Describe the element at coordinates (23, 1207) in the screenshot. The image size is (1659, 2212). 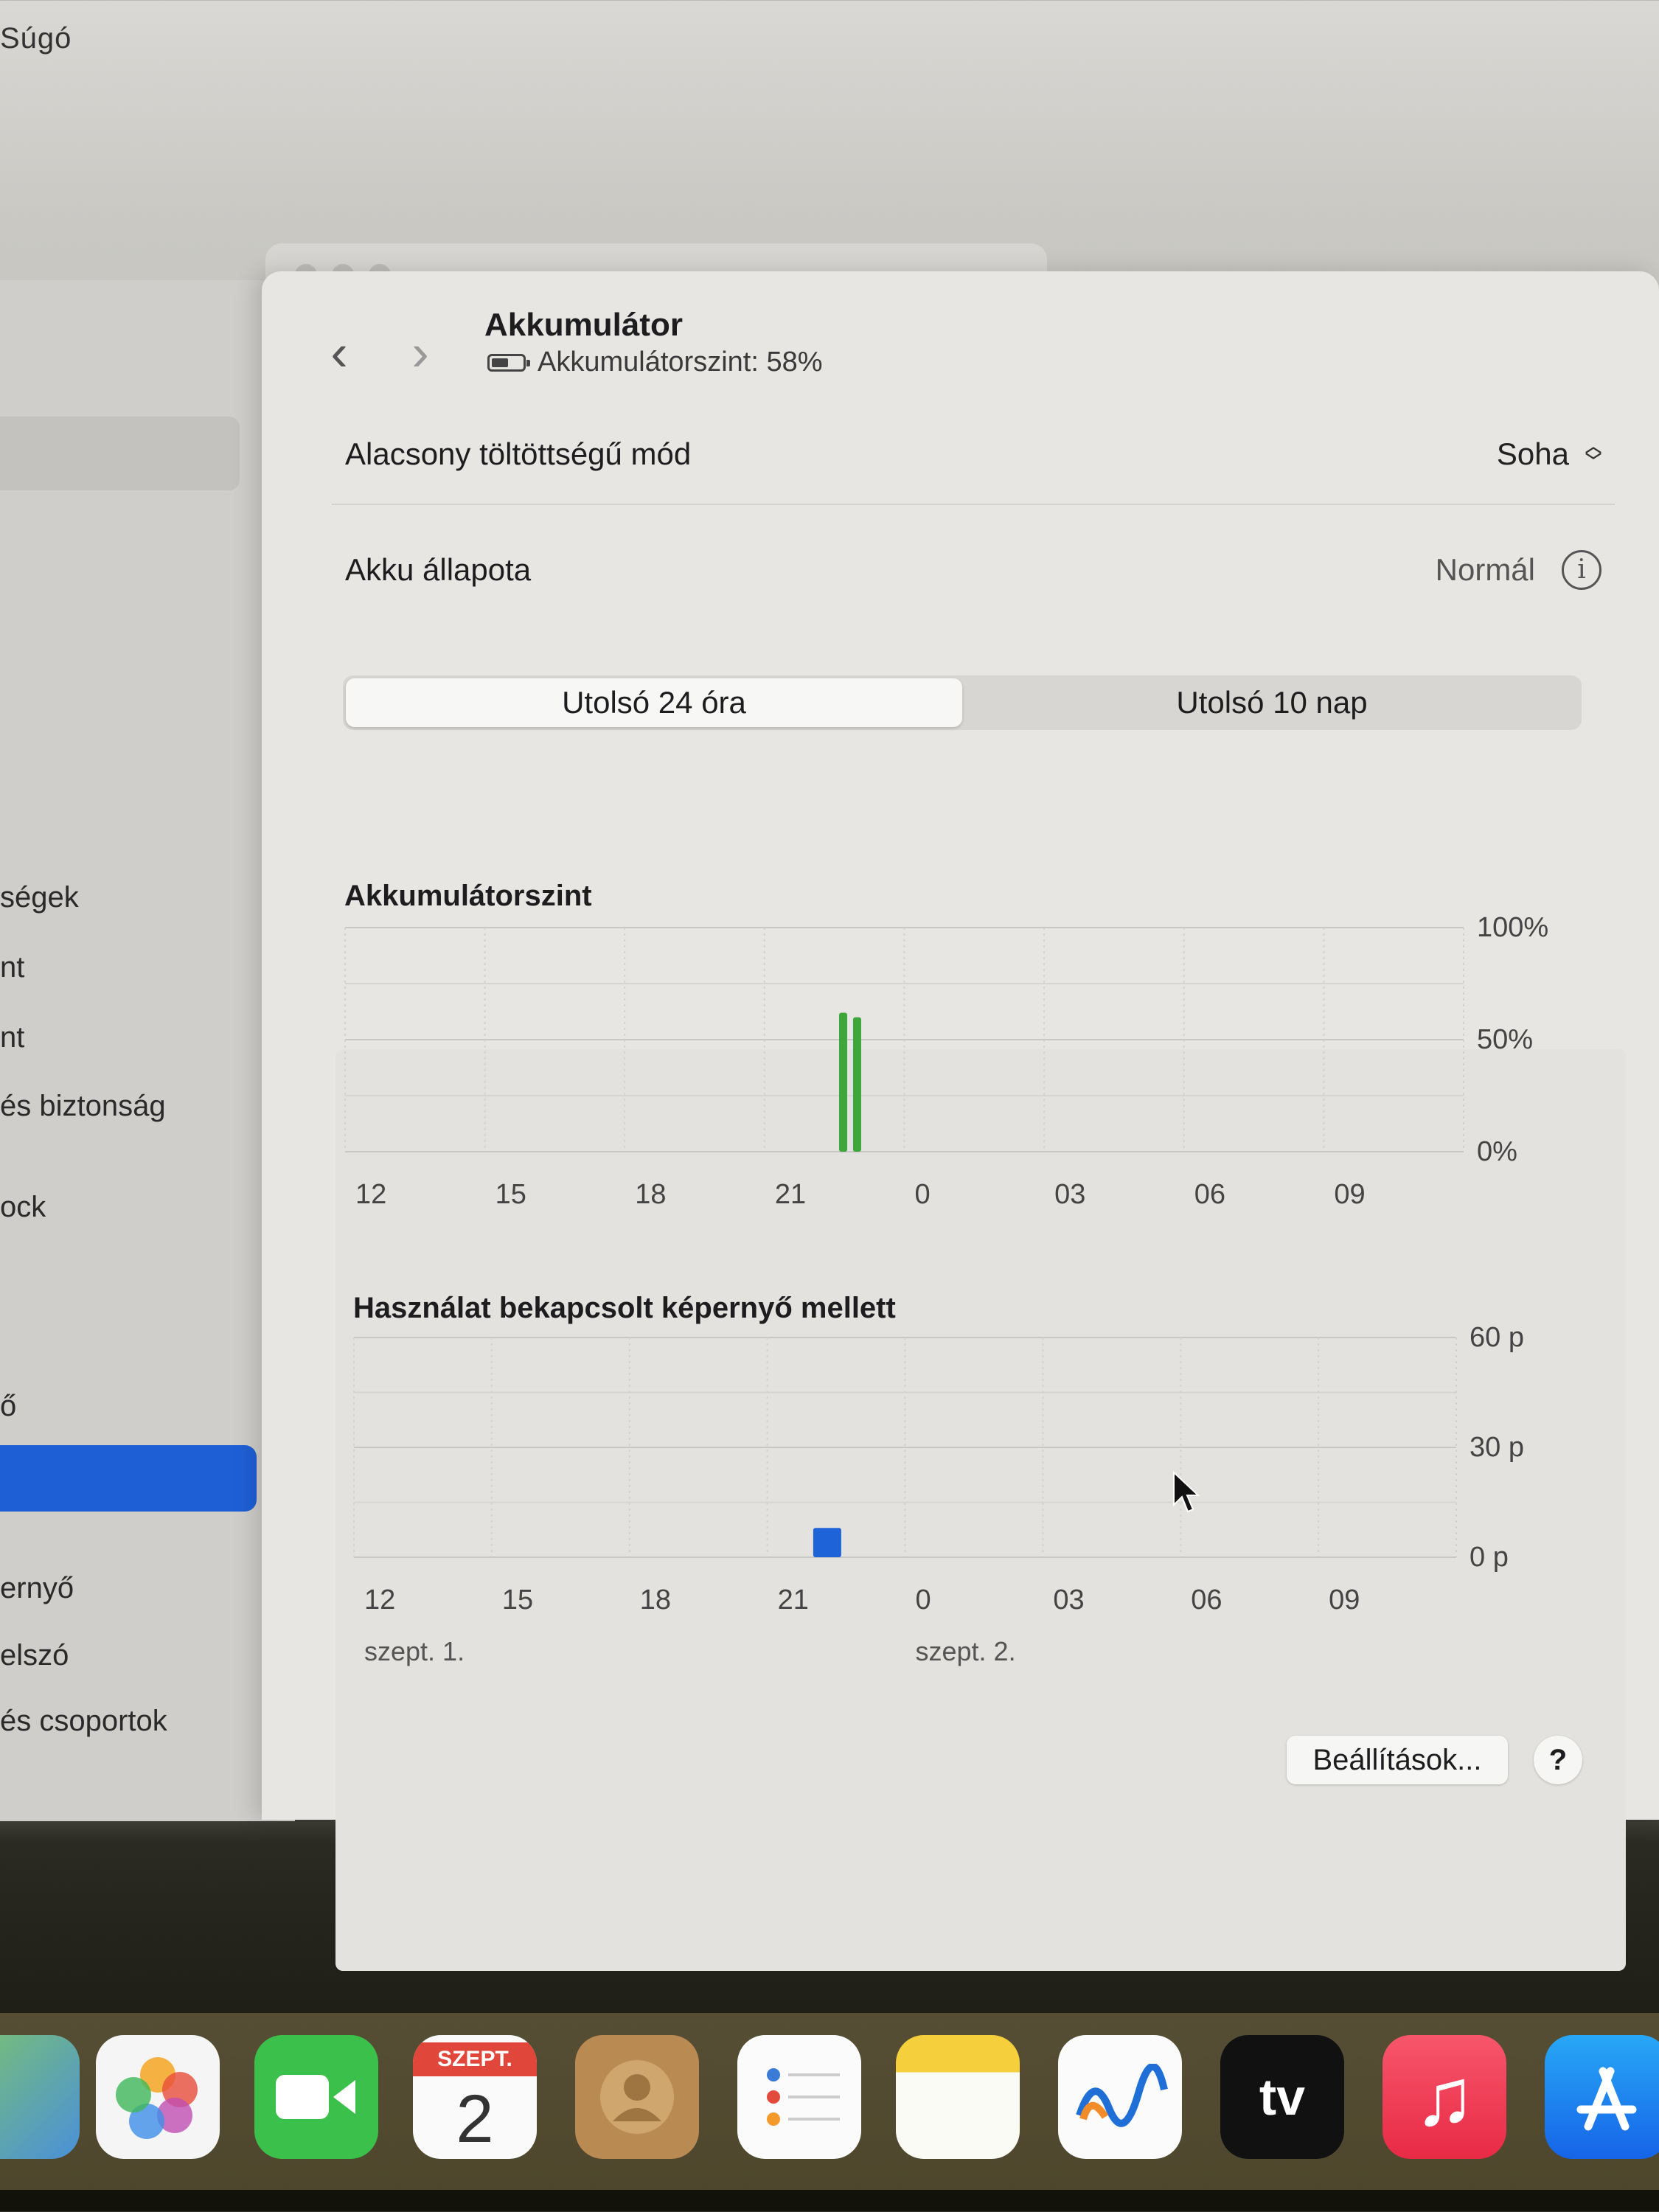
I see `sidebar-item: ock` at that location.